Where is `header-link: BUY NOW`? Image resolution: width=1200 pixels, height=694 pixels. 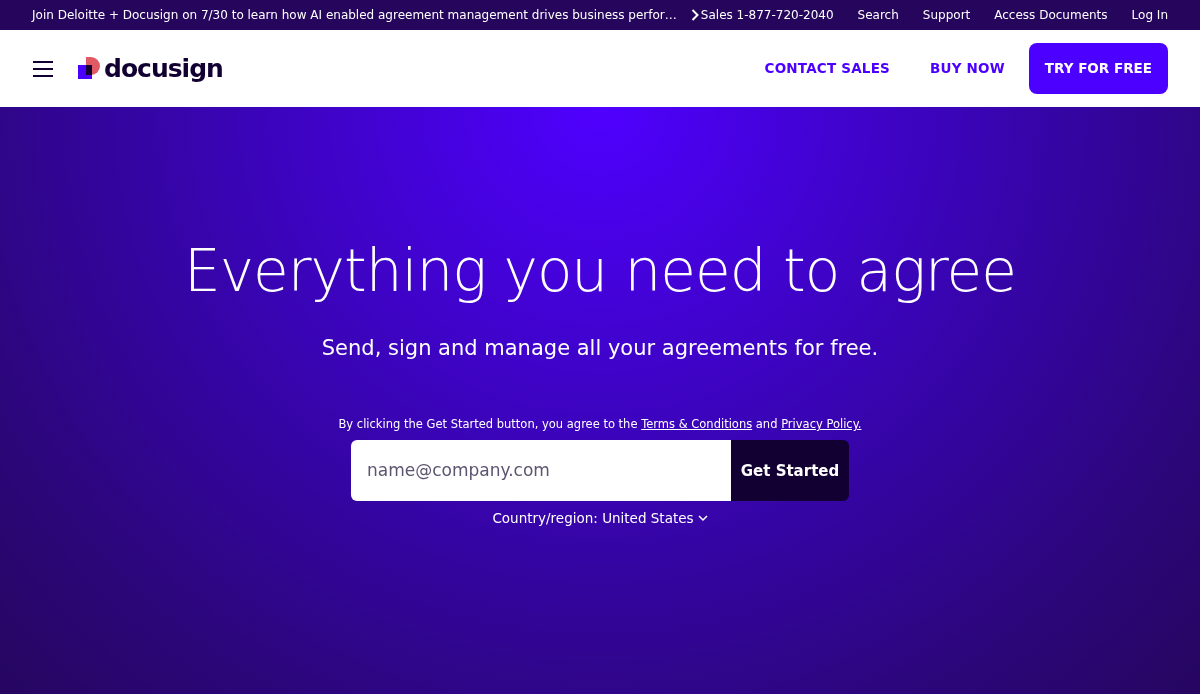
header-link: BUY NOW is located at coordinates (967, 68).